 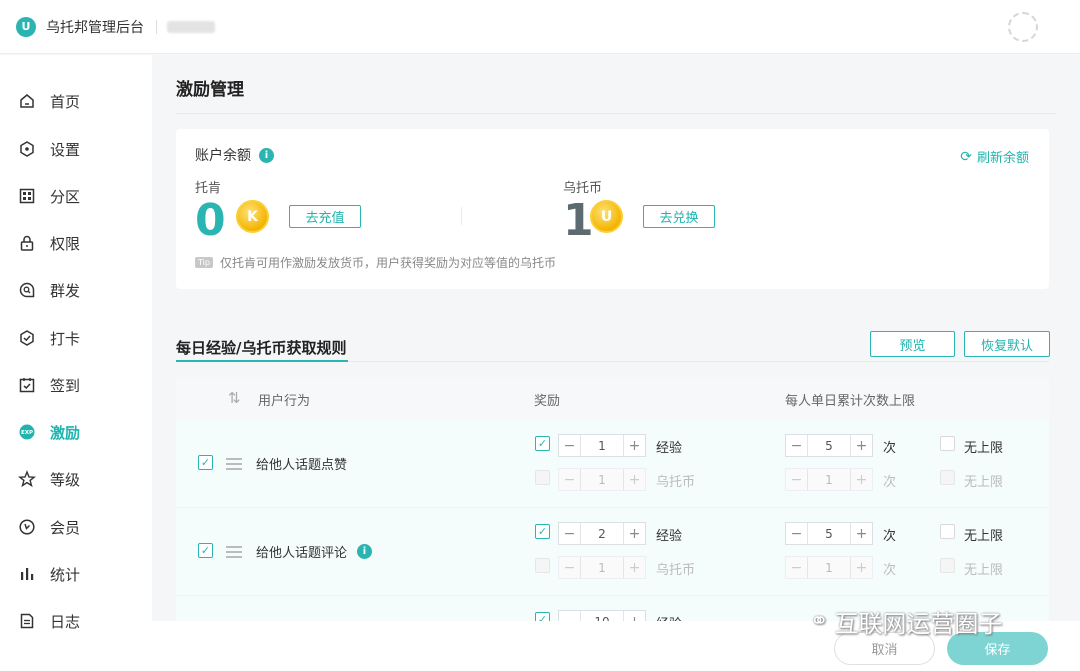 What do you see at coordinates (65, 385) in the screenshot?
I see `sidebar-item-label: 签到` at bounding box center [65, 385].